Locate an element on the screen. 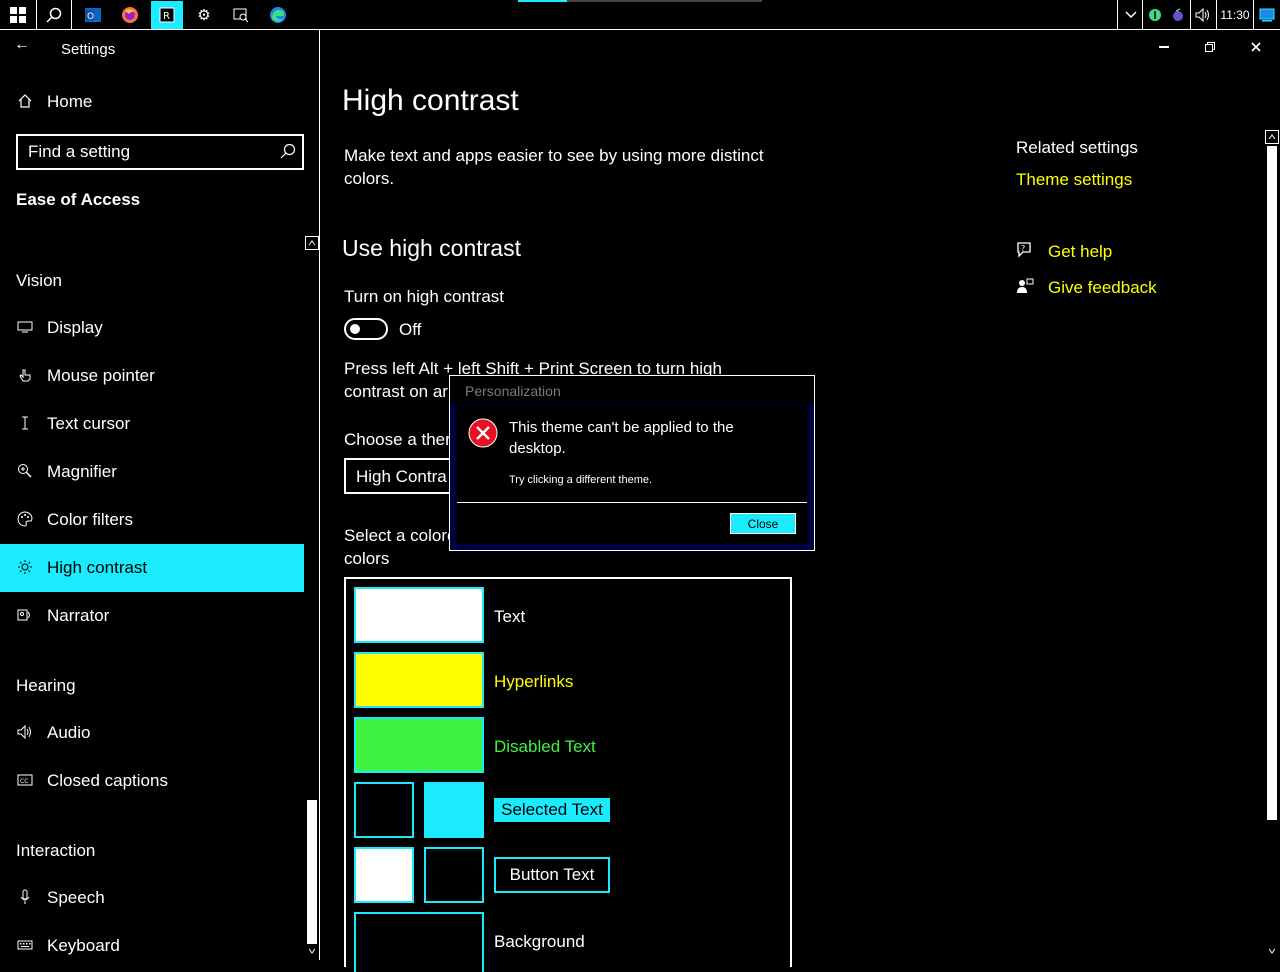  taskbar-progress-fill is located at coordinates (542, 1).